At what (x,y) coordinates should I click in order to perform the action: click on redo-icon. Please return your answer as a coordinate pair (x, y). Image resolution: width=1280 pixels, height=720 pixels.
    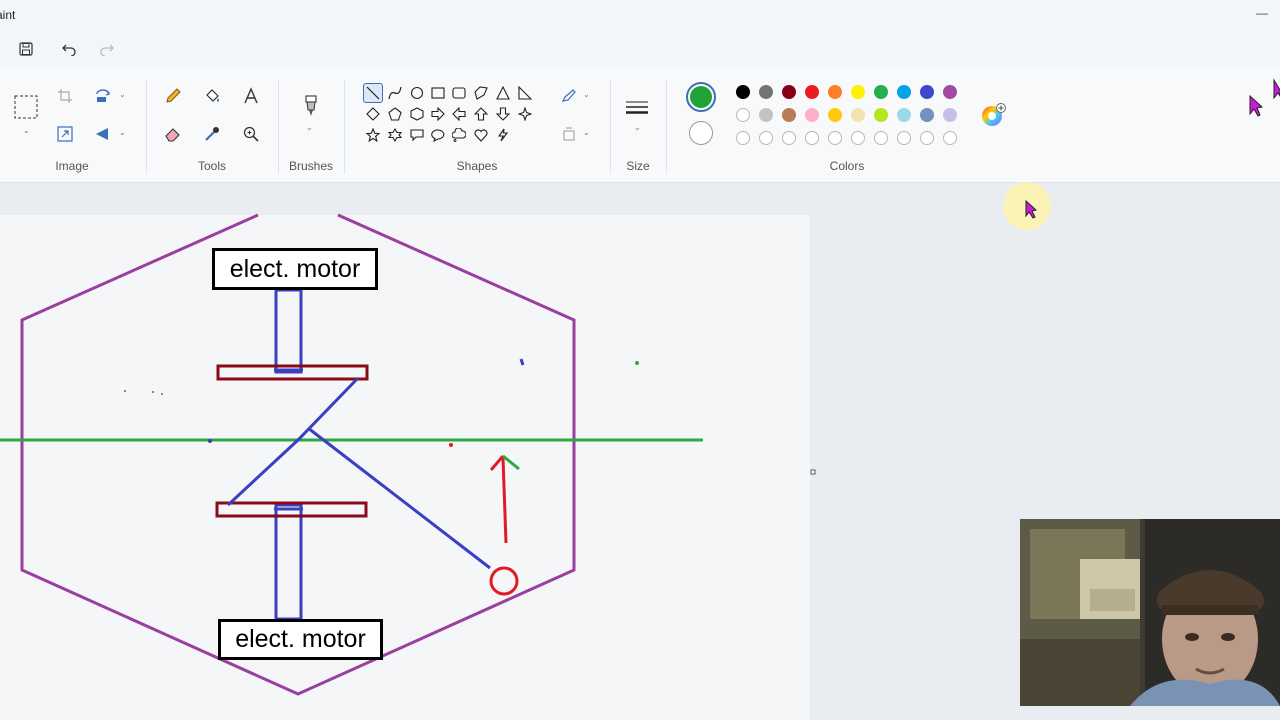
    Looking at the image, I should click on (107, 49).